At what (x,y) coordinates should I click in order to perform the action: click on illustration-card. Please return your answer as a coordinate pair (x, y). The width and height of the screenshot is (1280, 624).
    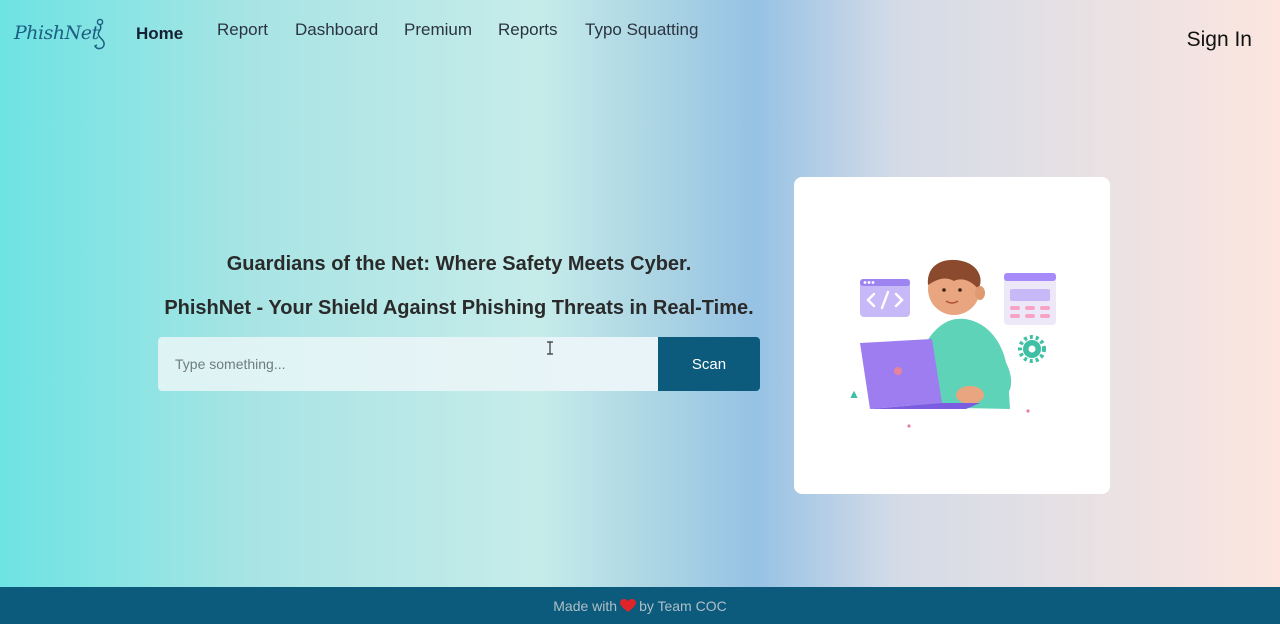
    Looking at the image, I should click on (952, 335).